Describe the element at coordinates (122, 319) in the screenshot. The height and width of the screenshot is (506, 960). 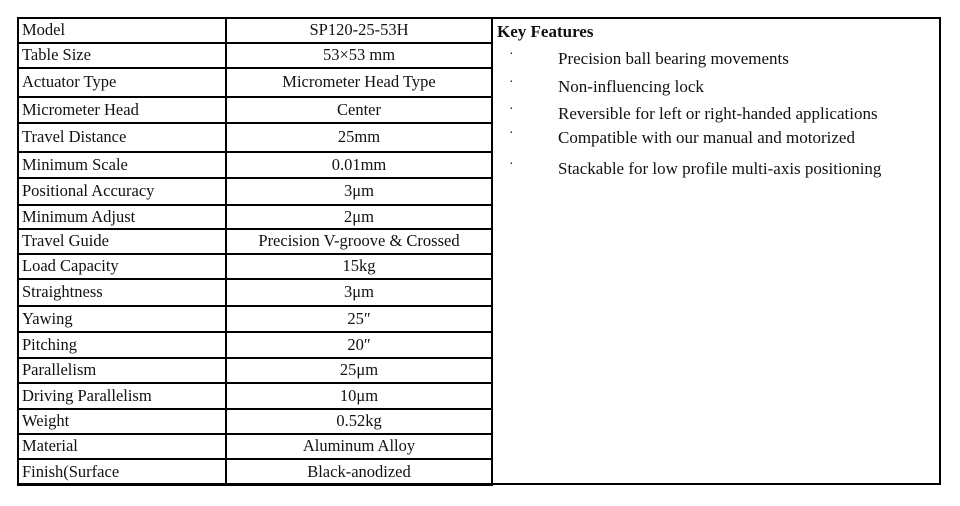
I see `spec-label: Yawing` at that location.